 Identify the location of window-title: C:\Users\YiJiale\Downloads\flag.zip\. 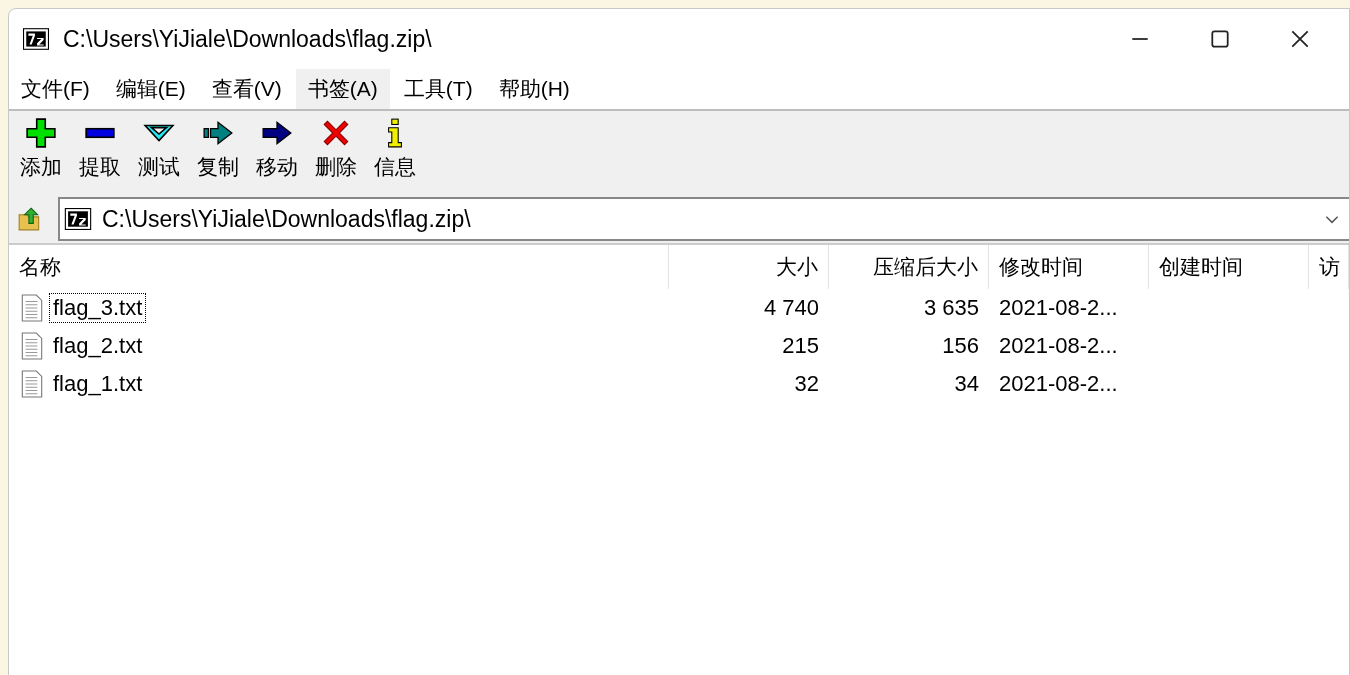
(247, 39).